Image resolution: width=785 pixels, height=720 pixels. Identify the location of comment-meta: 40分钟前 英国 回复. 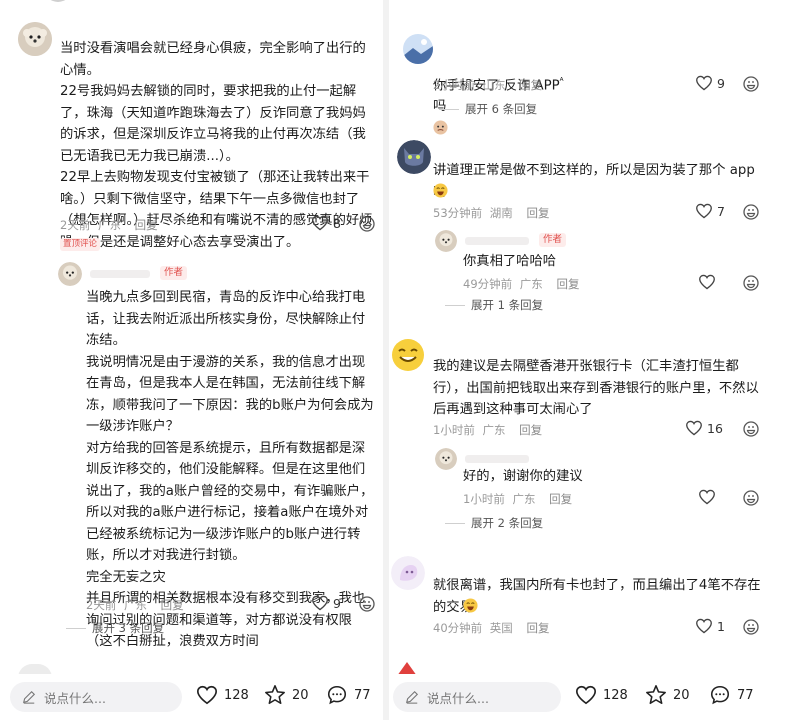
(491, 628).